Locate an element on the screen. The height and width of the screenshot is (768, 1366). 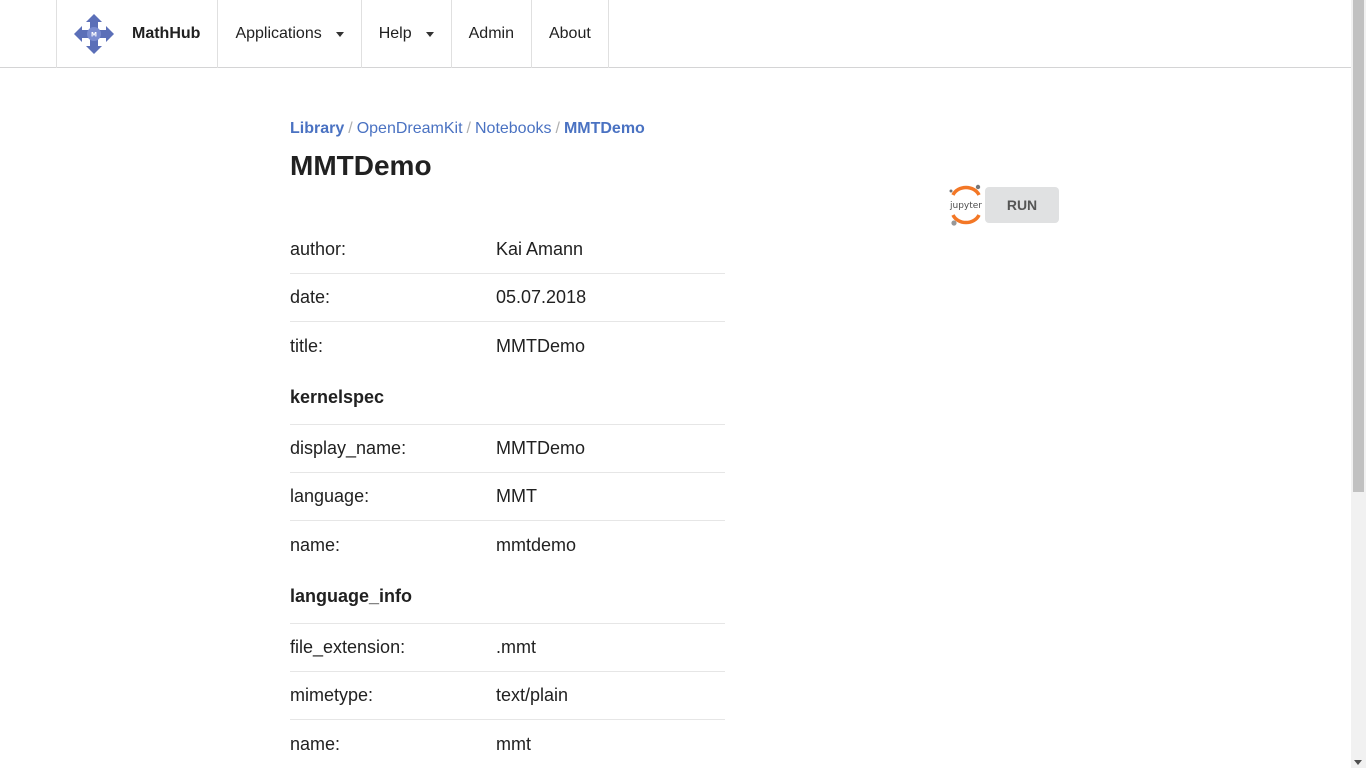
nav-menu: M MathHub Applications Help Admin About is located at coordinates (332, 34).